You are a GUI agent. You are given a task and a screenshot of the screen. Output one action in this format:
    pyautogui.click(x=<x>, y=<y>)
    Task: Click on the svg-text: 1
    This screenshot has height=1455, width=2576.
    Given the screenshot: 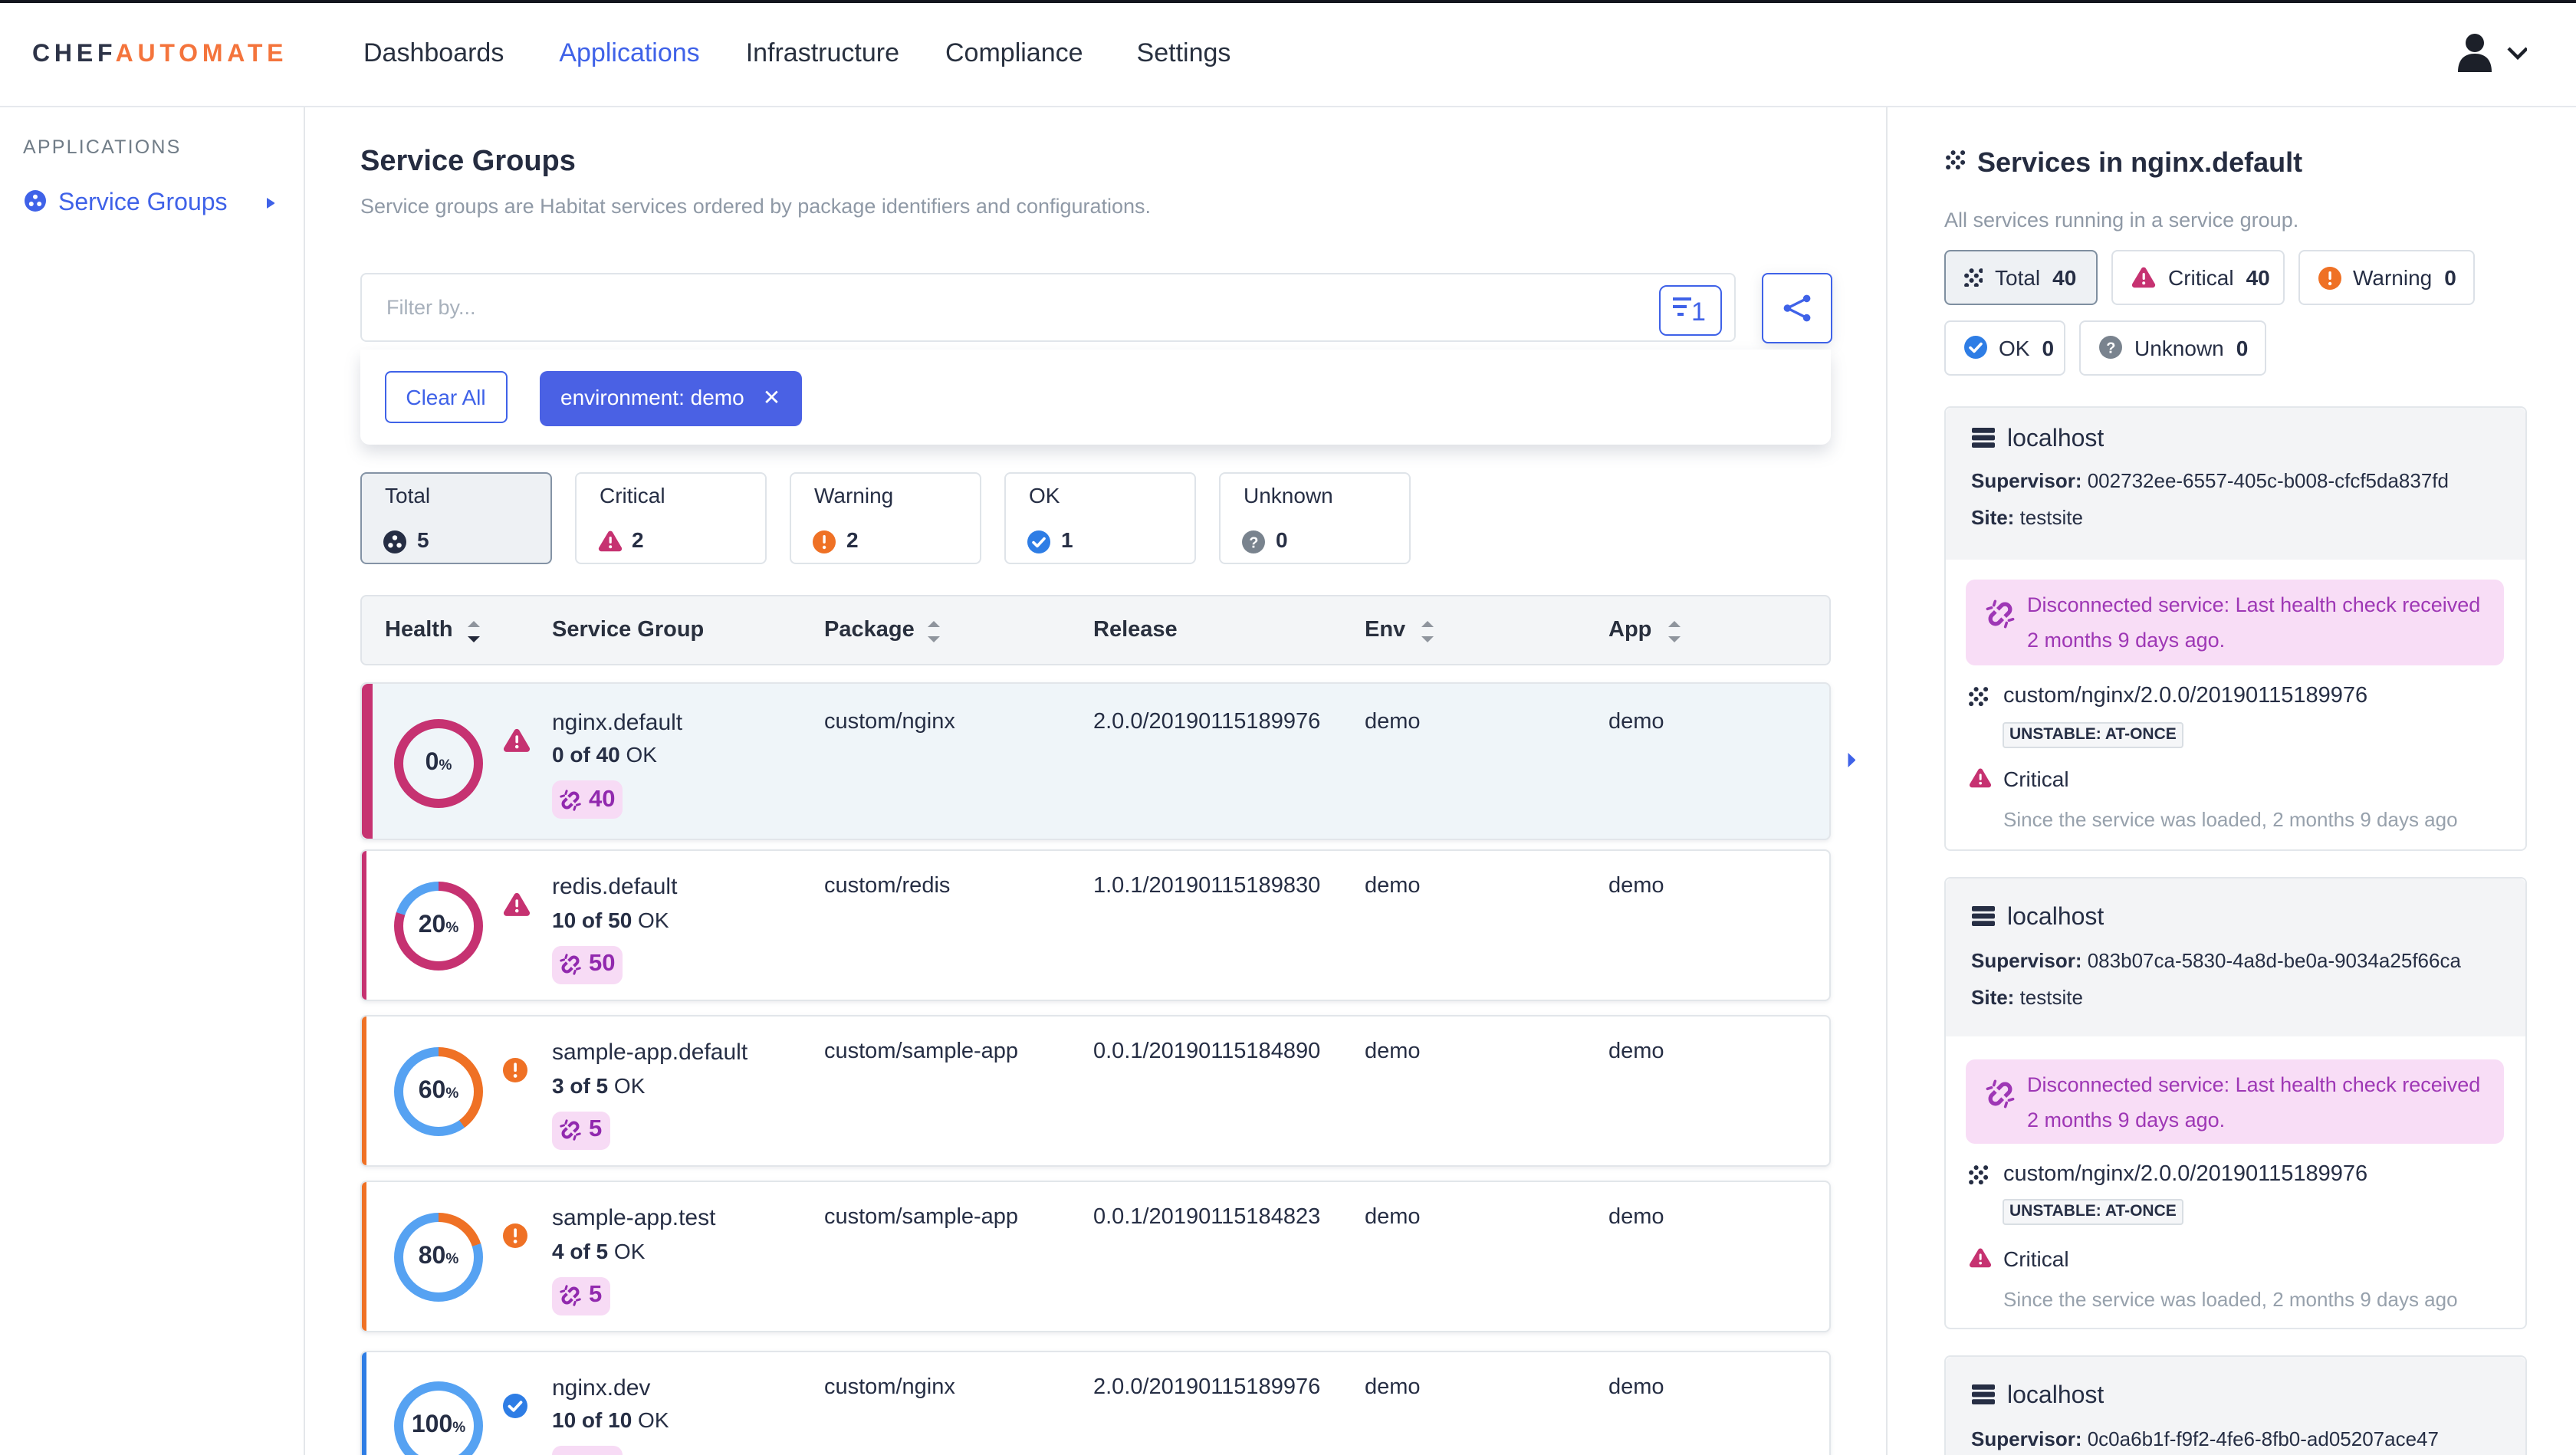 What is the action you would take?
    pyautogui.click(x=1698, y=310)
    